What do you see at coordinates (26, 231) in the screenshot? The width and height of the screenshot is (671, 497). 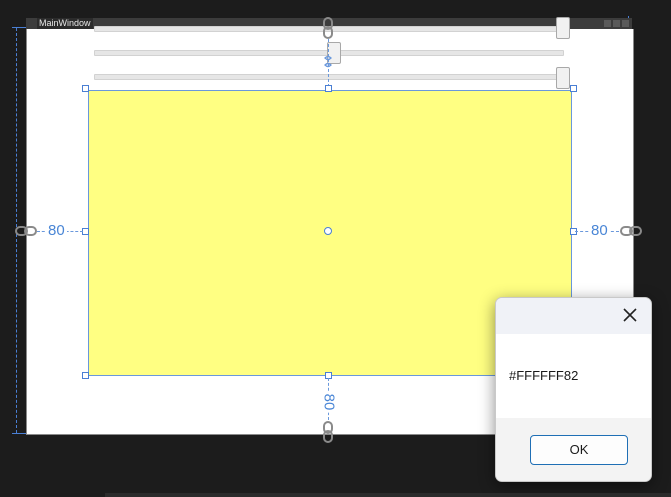 I see `left-link-chain-icon` at bounding box center [26, 231].